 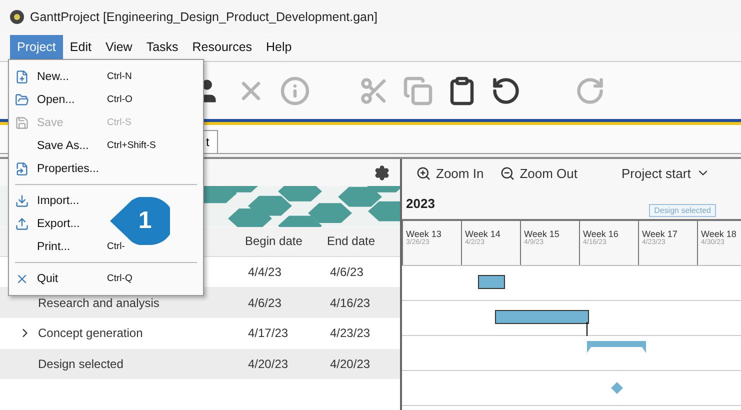 I want to click on week-label: Week 13, so click(x=424, y=234).